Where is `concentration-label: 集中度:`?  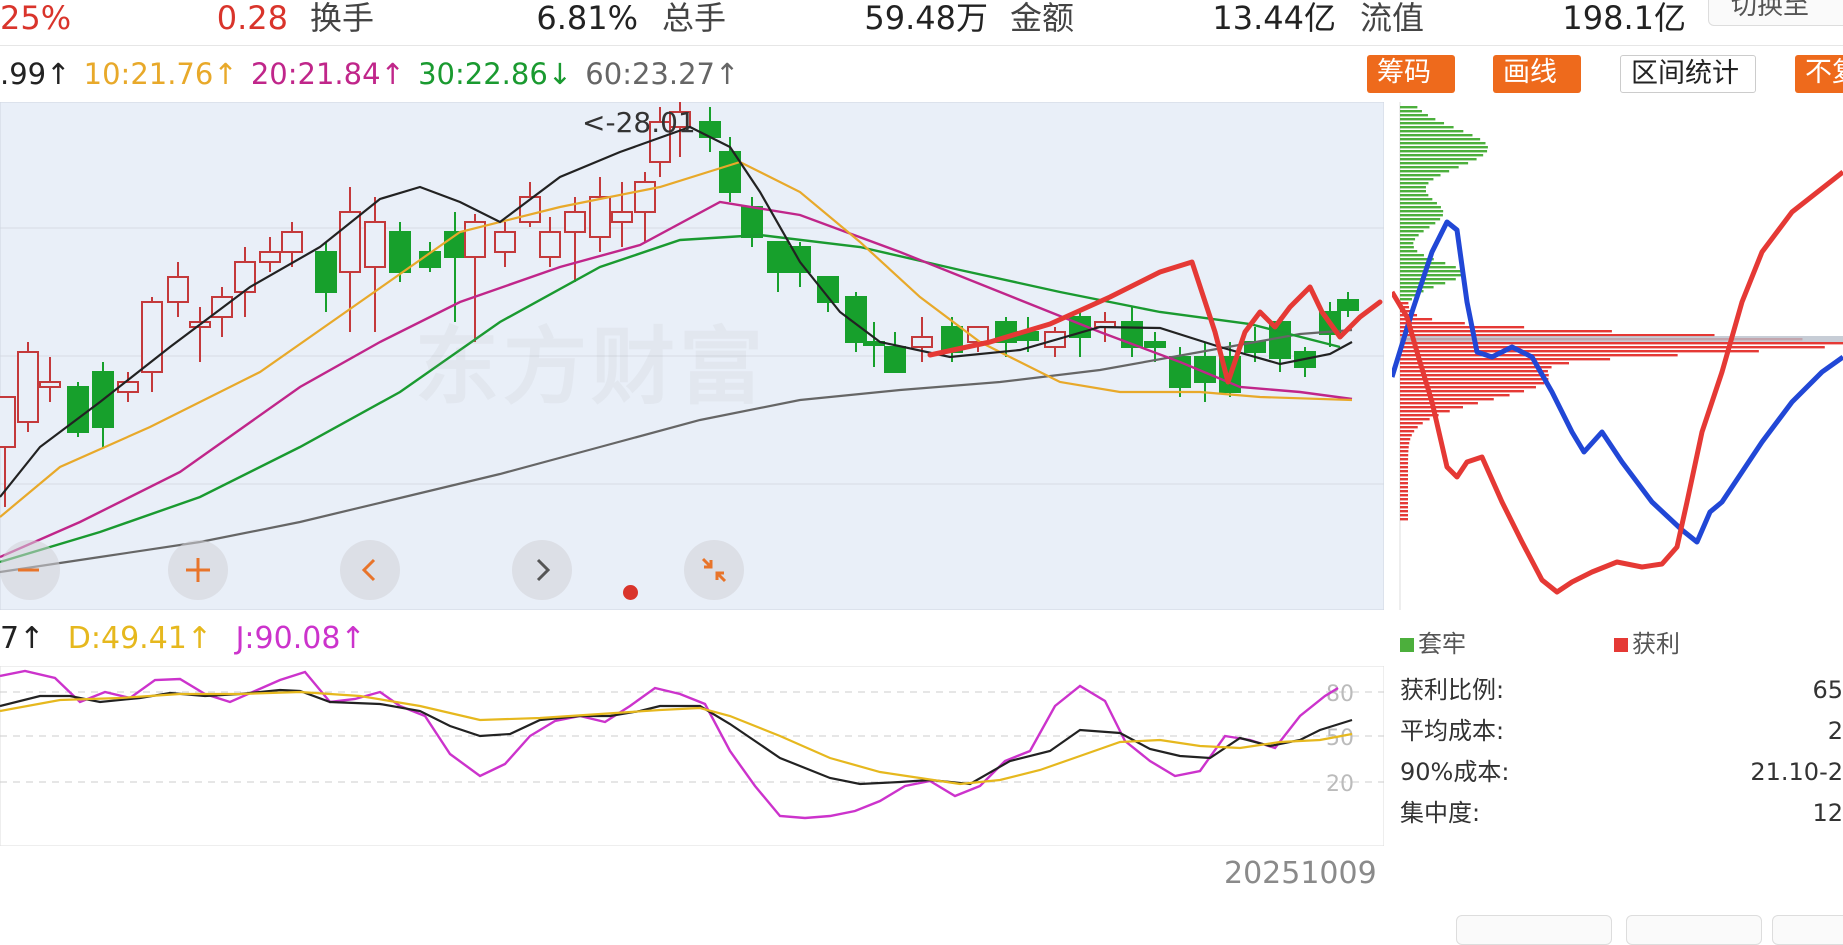
concentration-label: 集中度: is located at coordinates (1440, 813).